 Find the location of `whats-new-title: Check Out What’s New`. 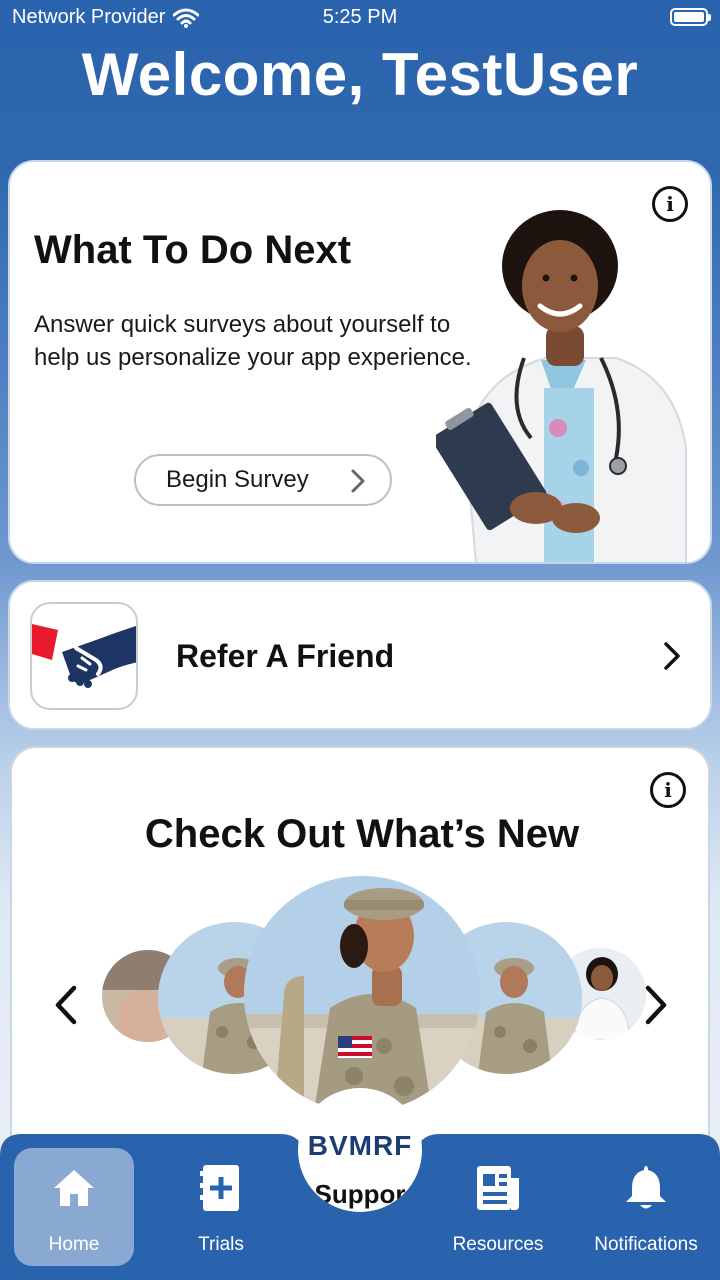

whats-new-title: Check Out What’s New is located at coordinates (362, 834).